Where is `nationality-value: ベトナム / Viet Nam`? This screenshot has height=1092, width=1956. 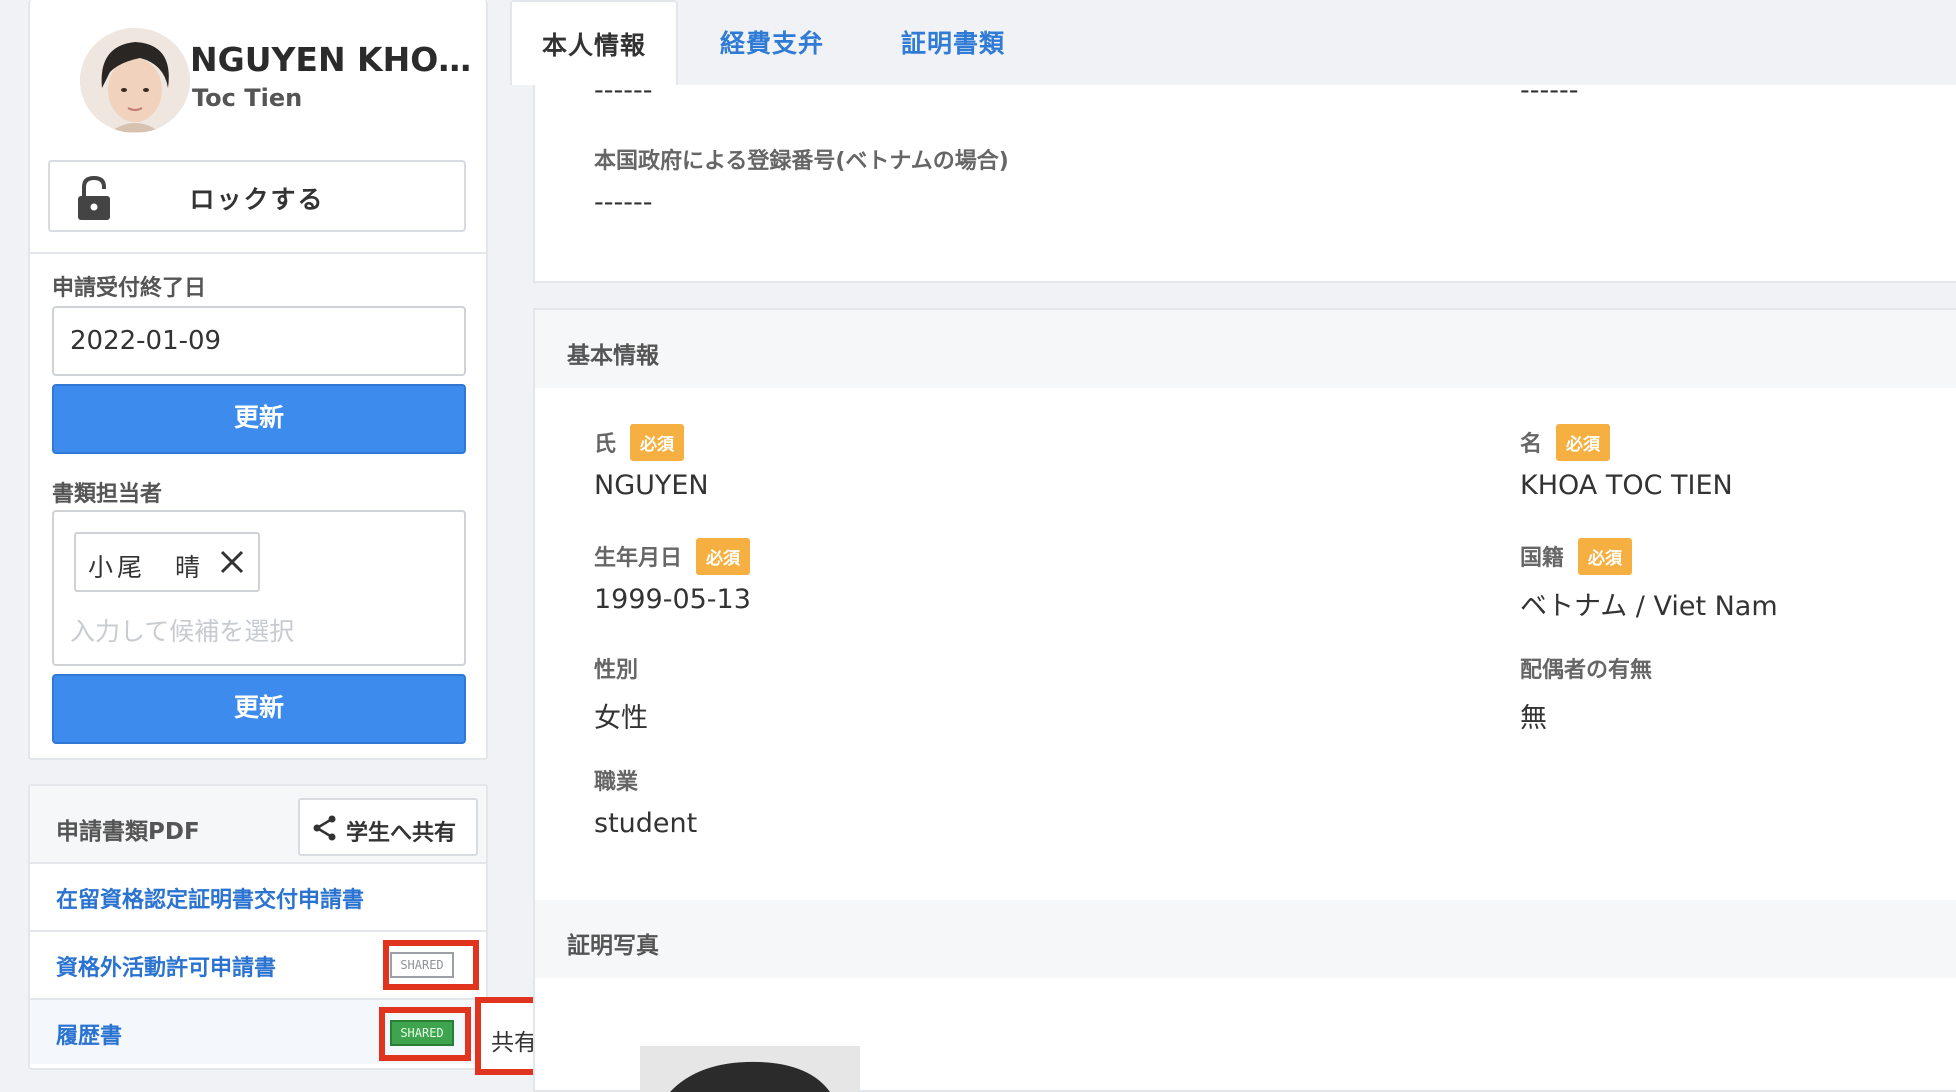
nationality-value: ベトナム / Viet Nam is located at coordinates (1649, 606).